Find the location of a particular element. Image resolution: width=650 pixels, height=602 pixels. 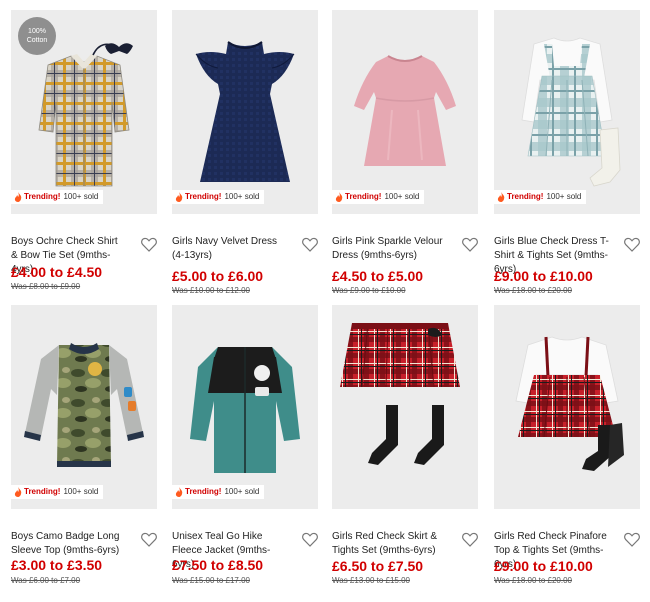

red-check-skirt-set-image is located at coordinates (400, 393).